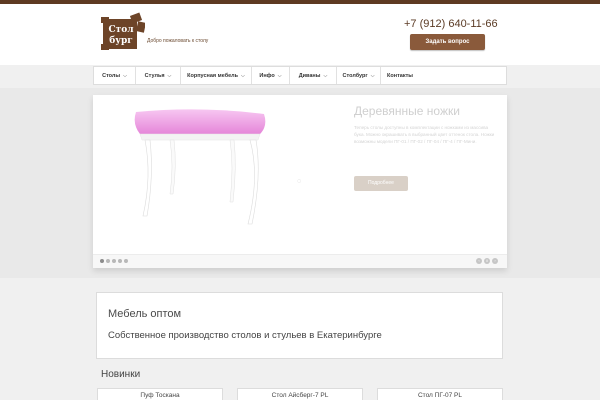 This screenshot has height=400, width=600. Describe the element at coordinates (145, 314) in the screenshot. I see `intro-title: Мебель оптом` at that location.